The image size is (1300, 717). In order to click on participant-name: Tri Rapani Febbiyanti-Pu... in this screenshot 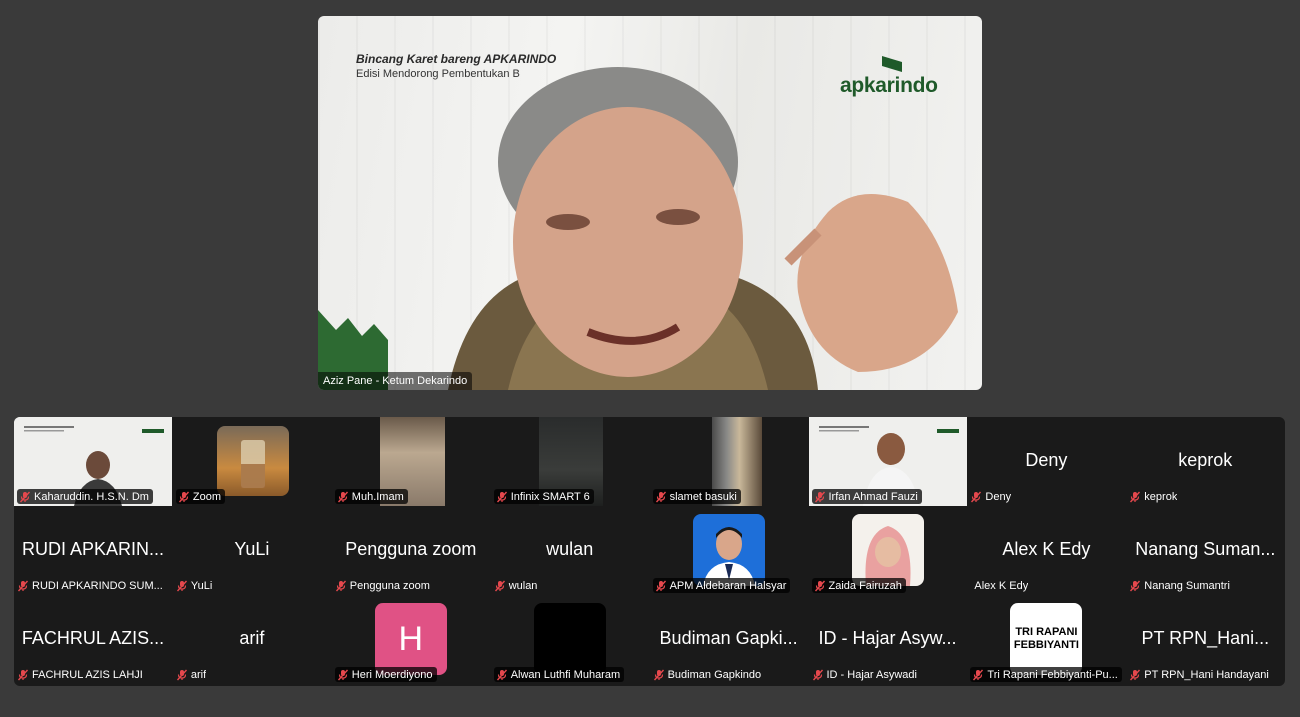, I will do `click(1052, 674)`.